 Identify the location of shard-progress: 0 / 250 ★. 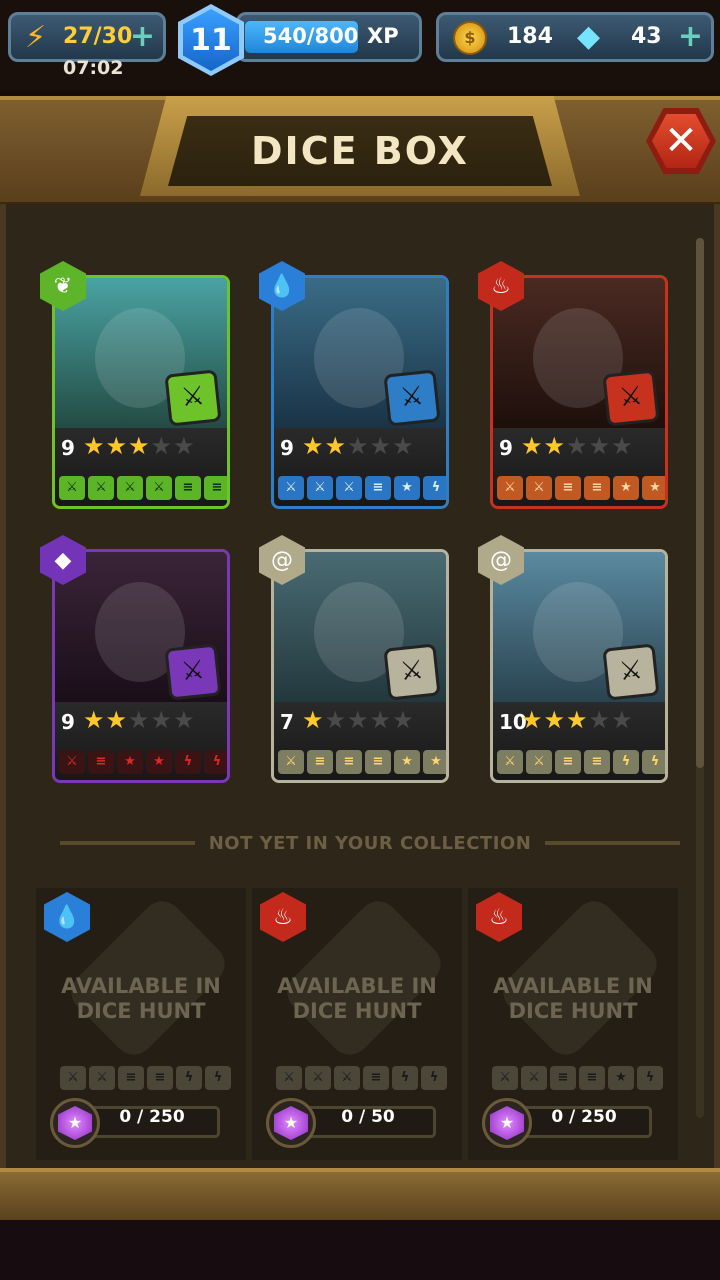
(567, 1123).